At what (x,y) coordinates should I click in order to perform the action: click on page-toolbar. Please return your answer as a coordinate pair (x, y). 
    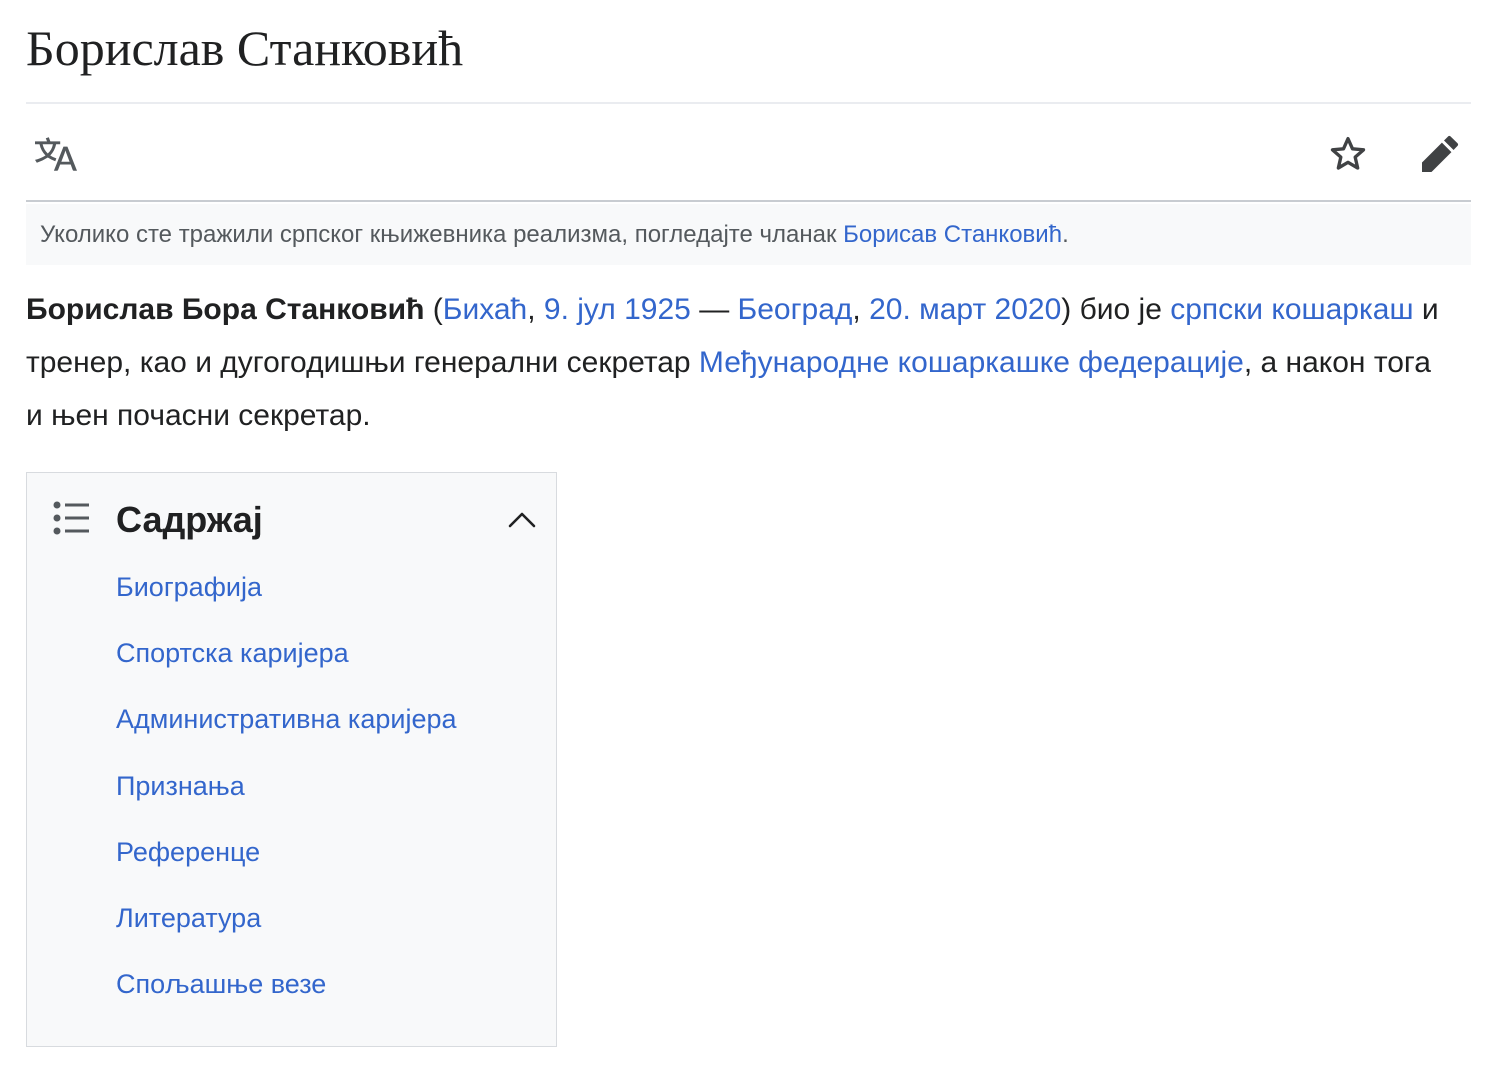
    Looking at the image, I should click on (748, 152).